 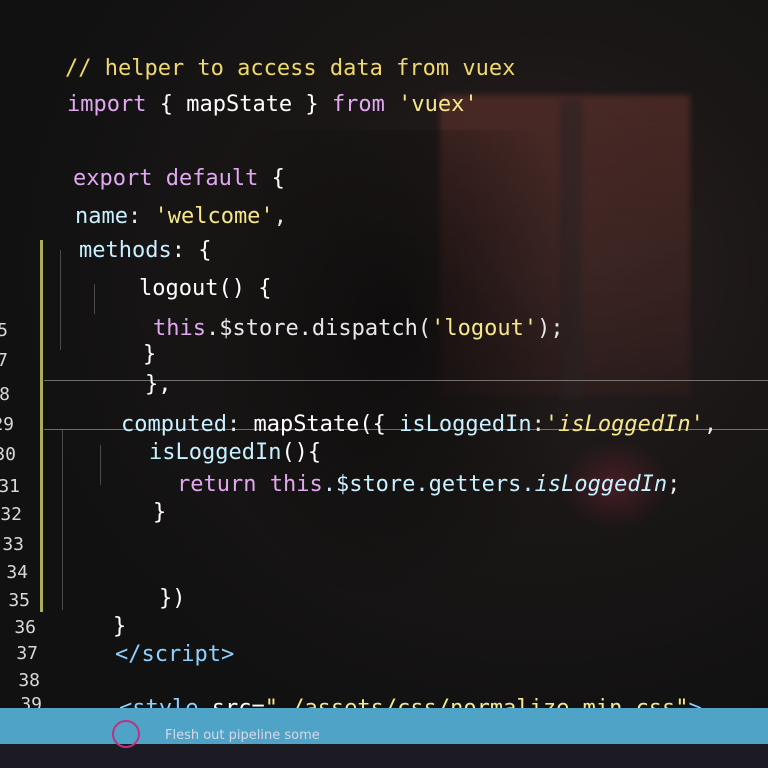 What do you see at coordinates (128, 654) in the screenshot?
I see `tag-bracket-token: </` at bounding box center [128, 654].